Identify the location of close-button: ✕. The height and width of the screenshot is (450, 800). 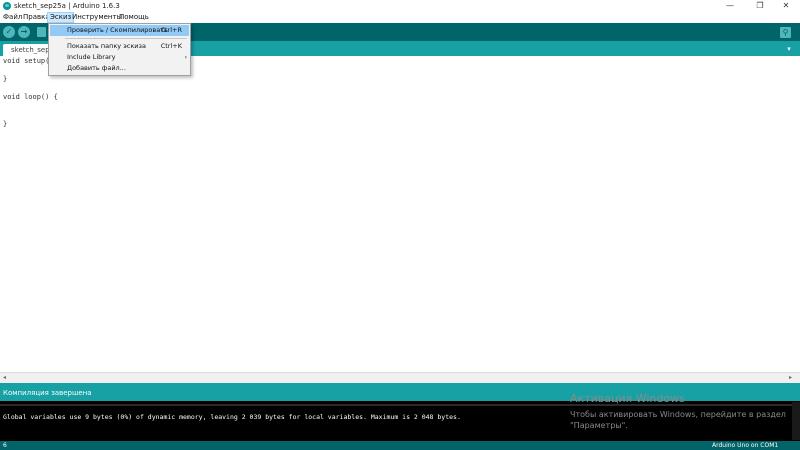
(786, 6).